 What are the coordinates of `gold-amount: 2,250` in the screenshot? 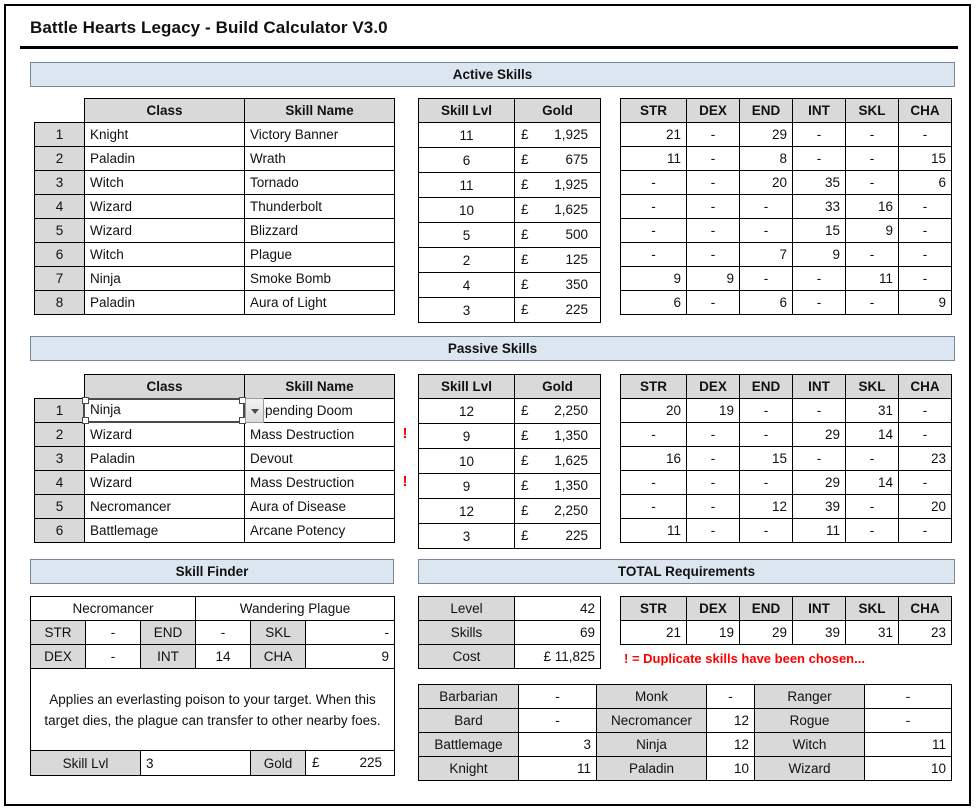 It's located at (571, 410).